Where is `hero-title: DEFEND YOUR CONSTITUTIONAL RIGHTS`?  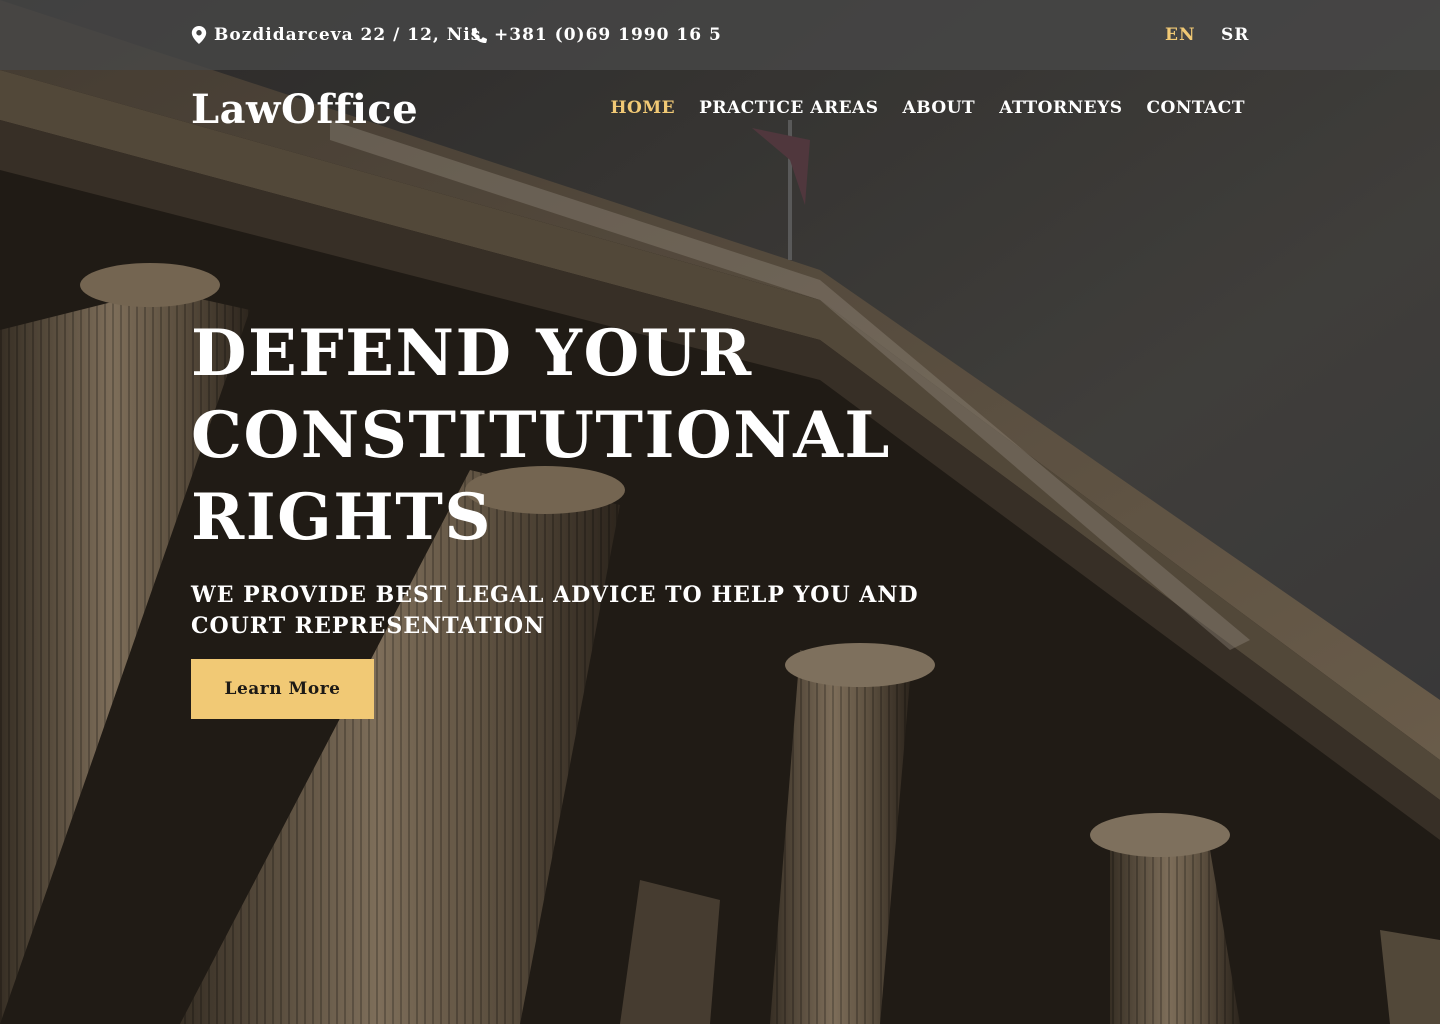
hero-title: DEFEND YOUR CONSTITUTIONAL RIGHTS is located at coordinates (631, 436).